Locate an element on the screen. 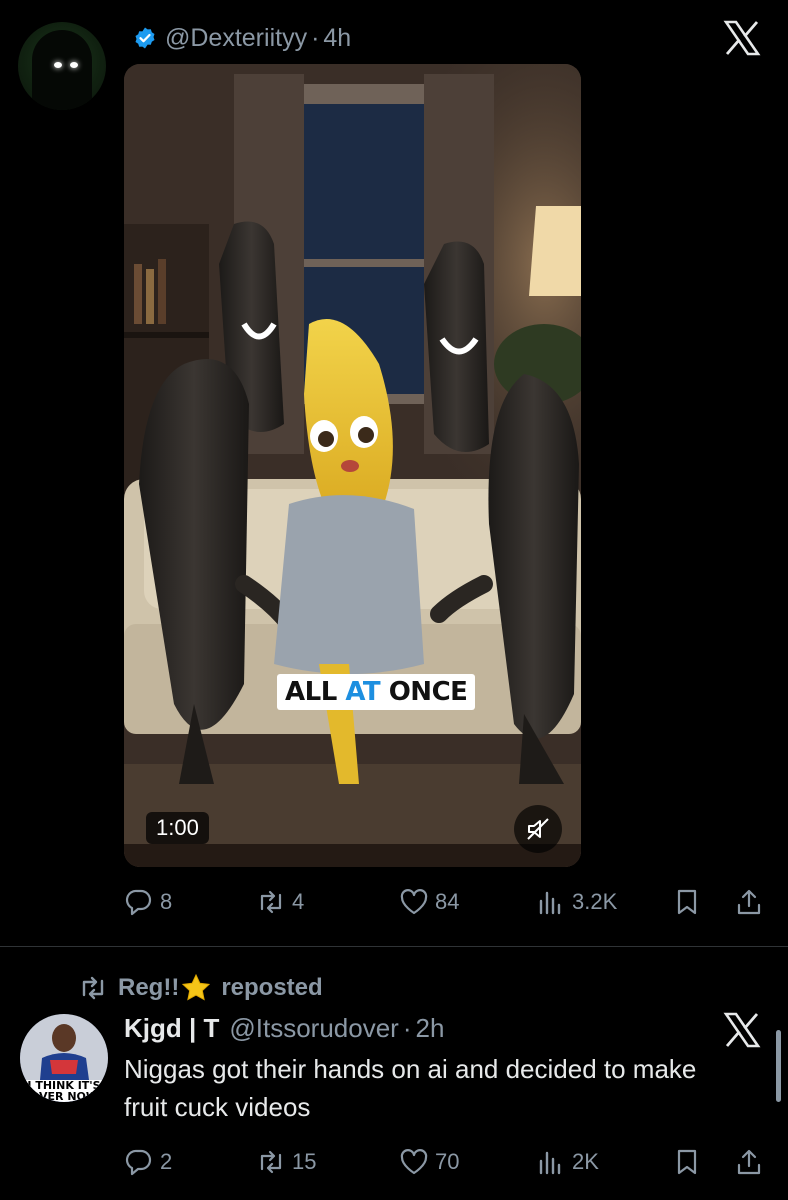 This screenshot has width=788, height=1200. mute-button is located at coordinates (538, 829).